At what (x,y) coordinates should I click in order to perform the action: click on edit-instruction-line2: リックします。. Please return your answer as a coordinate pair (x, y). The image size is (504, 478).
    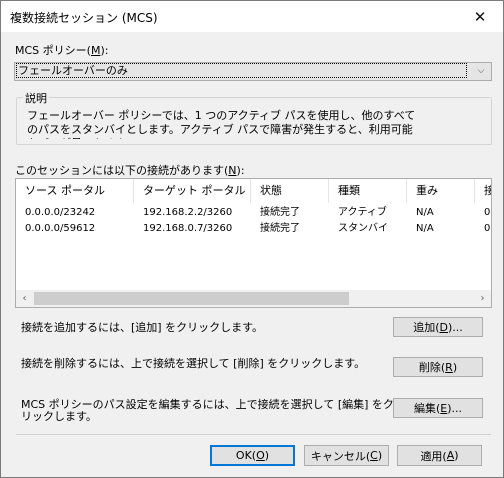
    Looking at the image, I should click on (59, 416).